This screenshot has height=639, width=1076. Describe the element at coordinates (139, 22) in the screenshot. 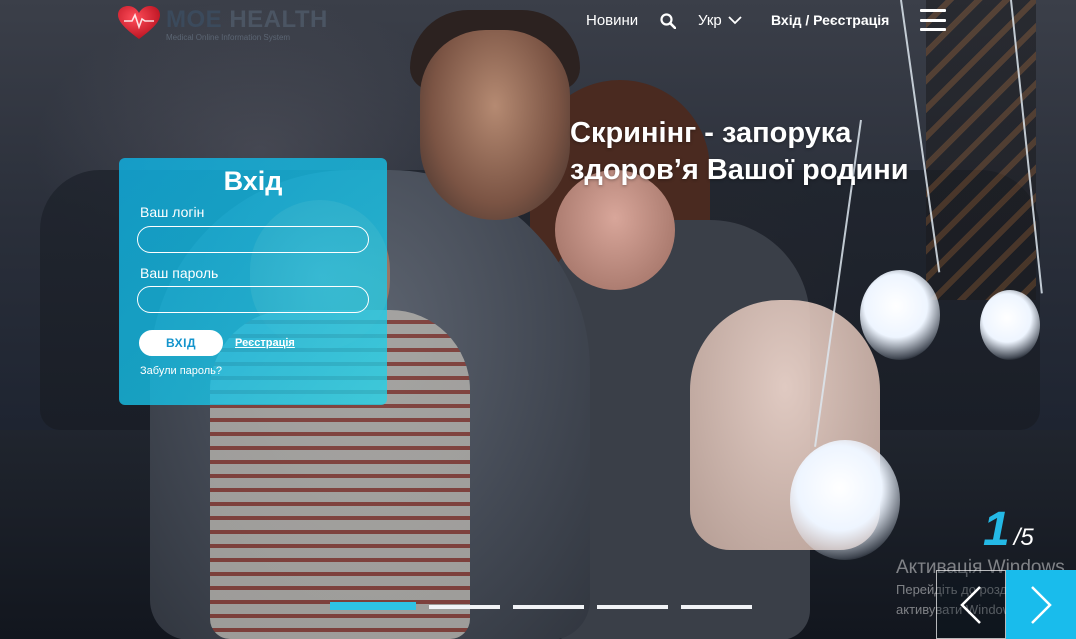

I see `heart-icon` at that location.